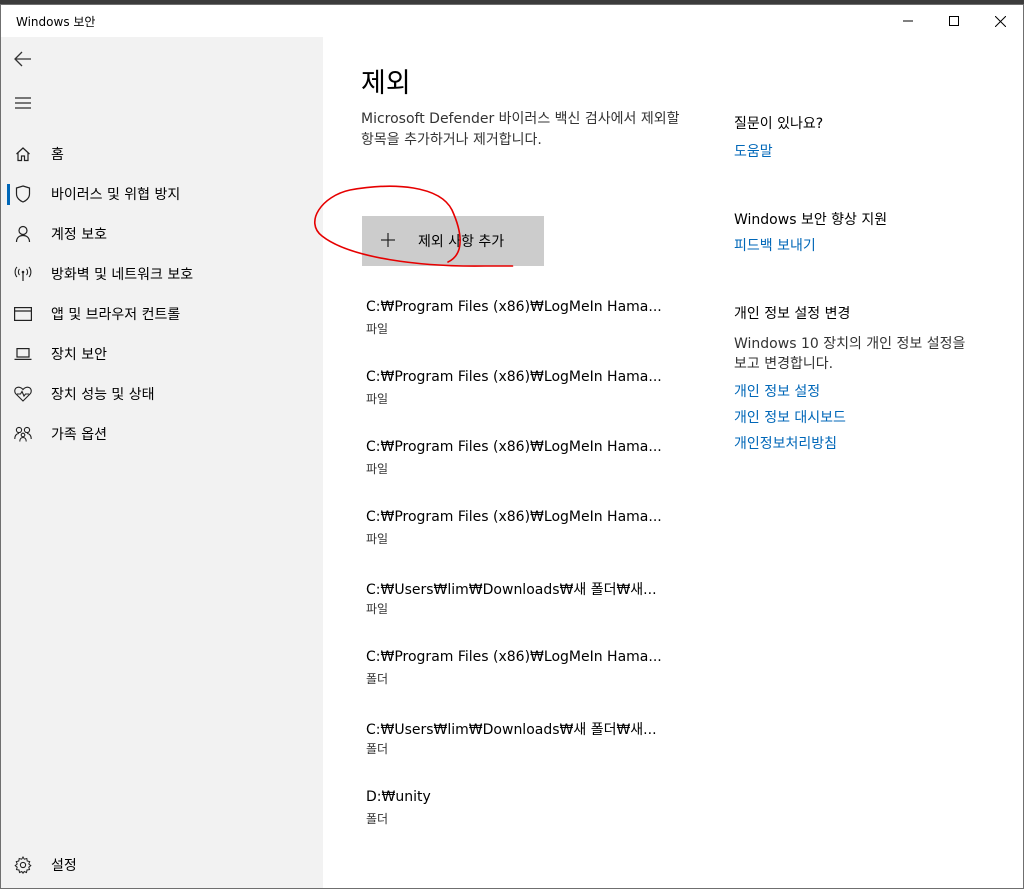  What do you see at coordinates (162, 394) in the screenshot?
I see `sidebar-item-device-health: 장치 성능 및 상태` at bounding box center [162, 394].